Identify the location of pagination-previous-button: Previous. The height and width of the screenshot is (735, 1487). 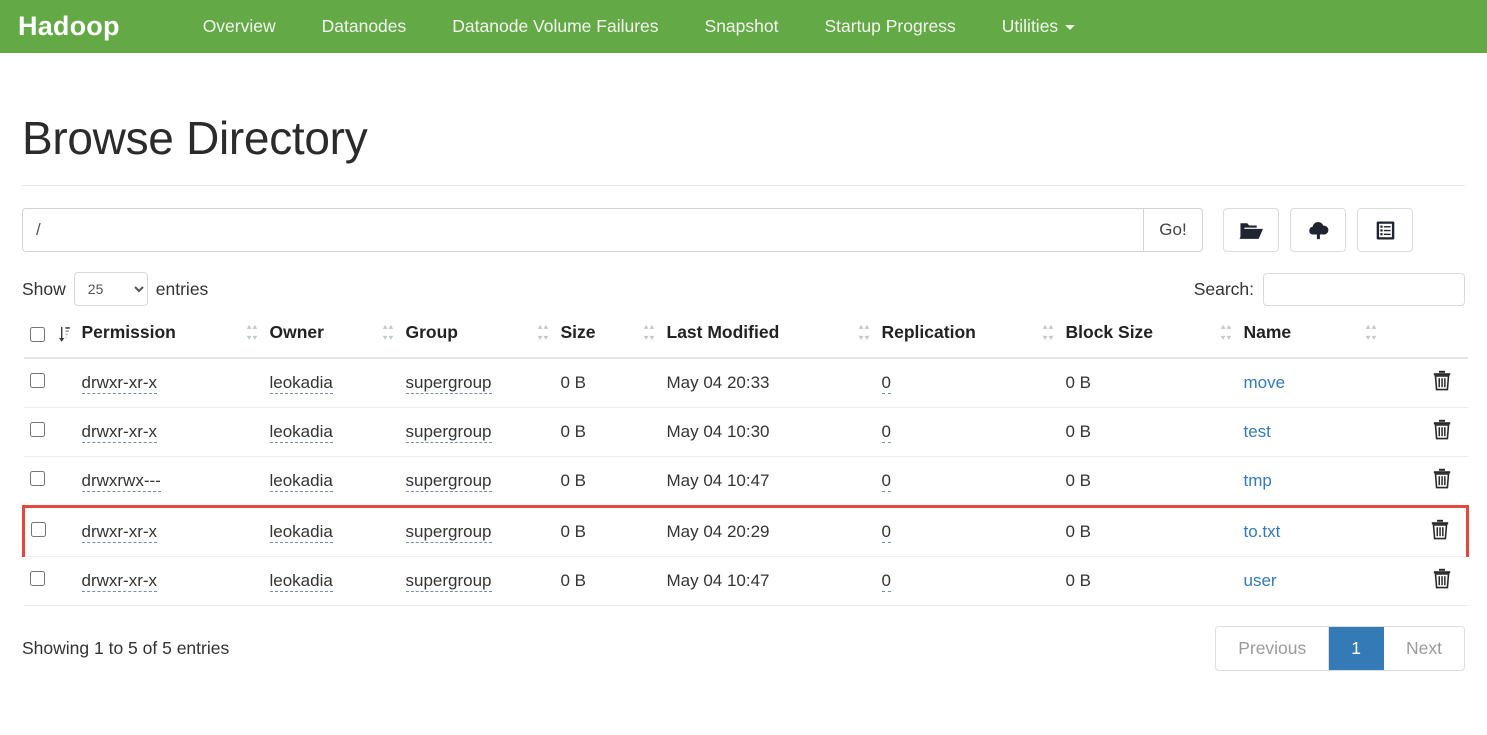
(1273, 648).